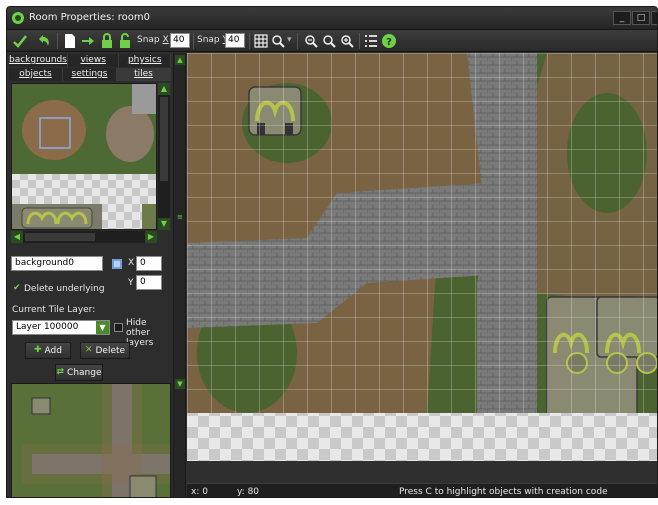  Describe the element at coordinates (105, 350) in the screenshot. I see `delete-button: ✕ Delete` at that location.